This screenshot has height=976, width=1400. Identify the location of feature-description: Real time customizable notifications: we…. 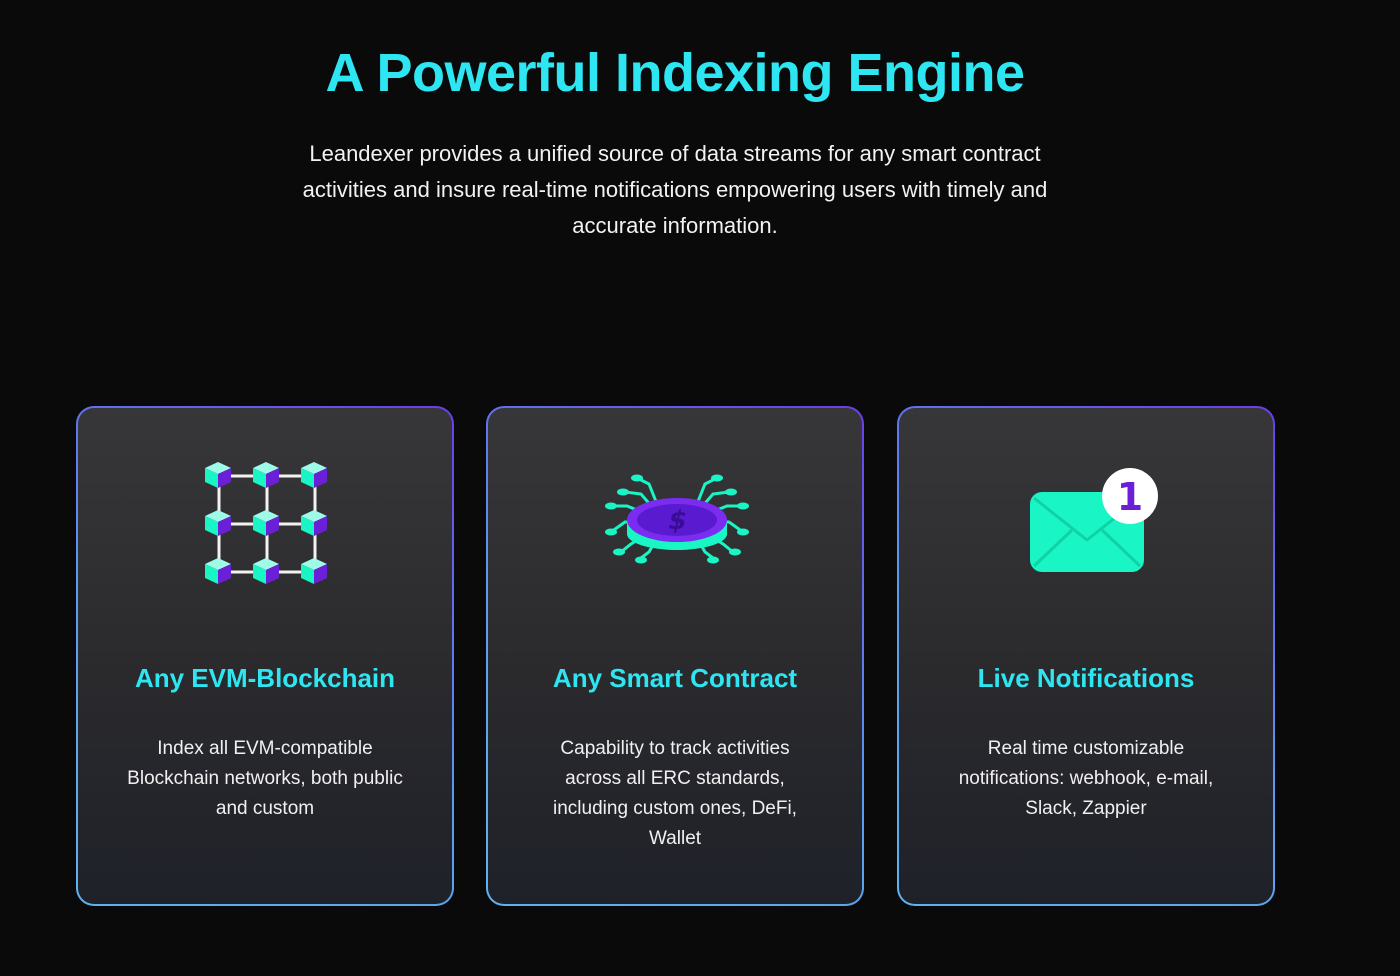
(1086, 778).